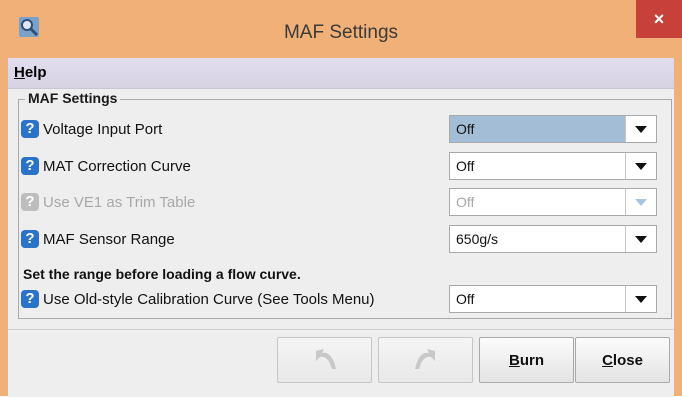 The image size is (682, 397). I want to click on undo-button, so click(324, 360).